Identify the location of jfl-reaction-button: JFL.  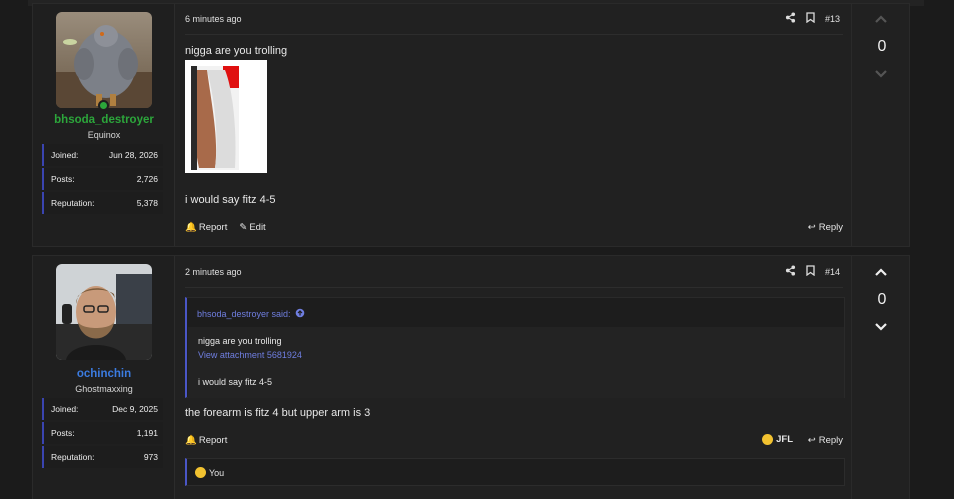
(777, 439).